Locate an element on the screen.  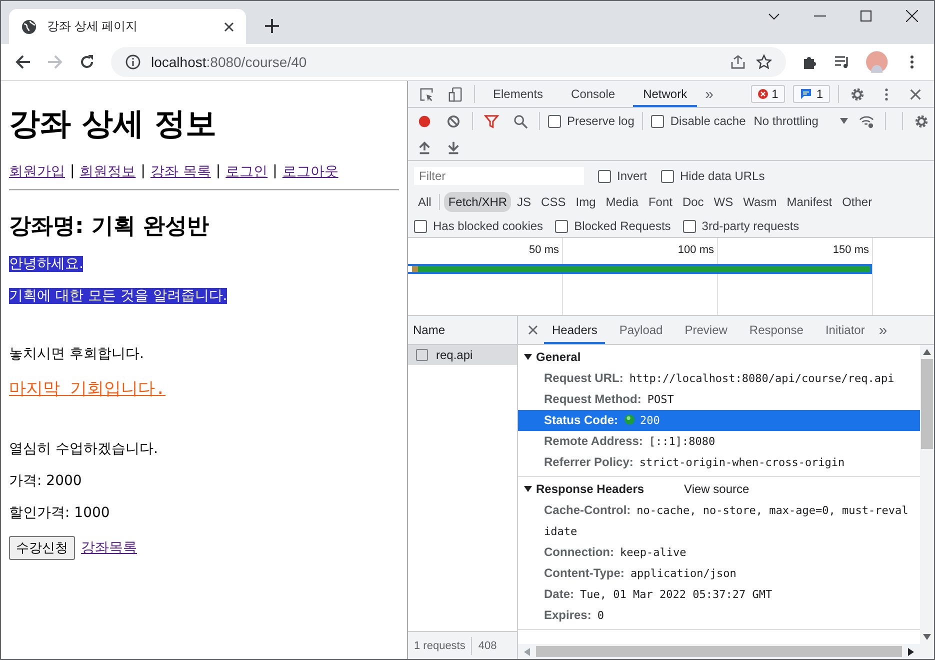
type-filter-button: Font is located at coordinates (660, 202).